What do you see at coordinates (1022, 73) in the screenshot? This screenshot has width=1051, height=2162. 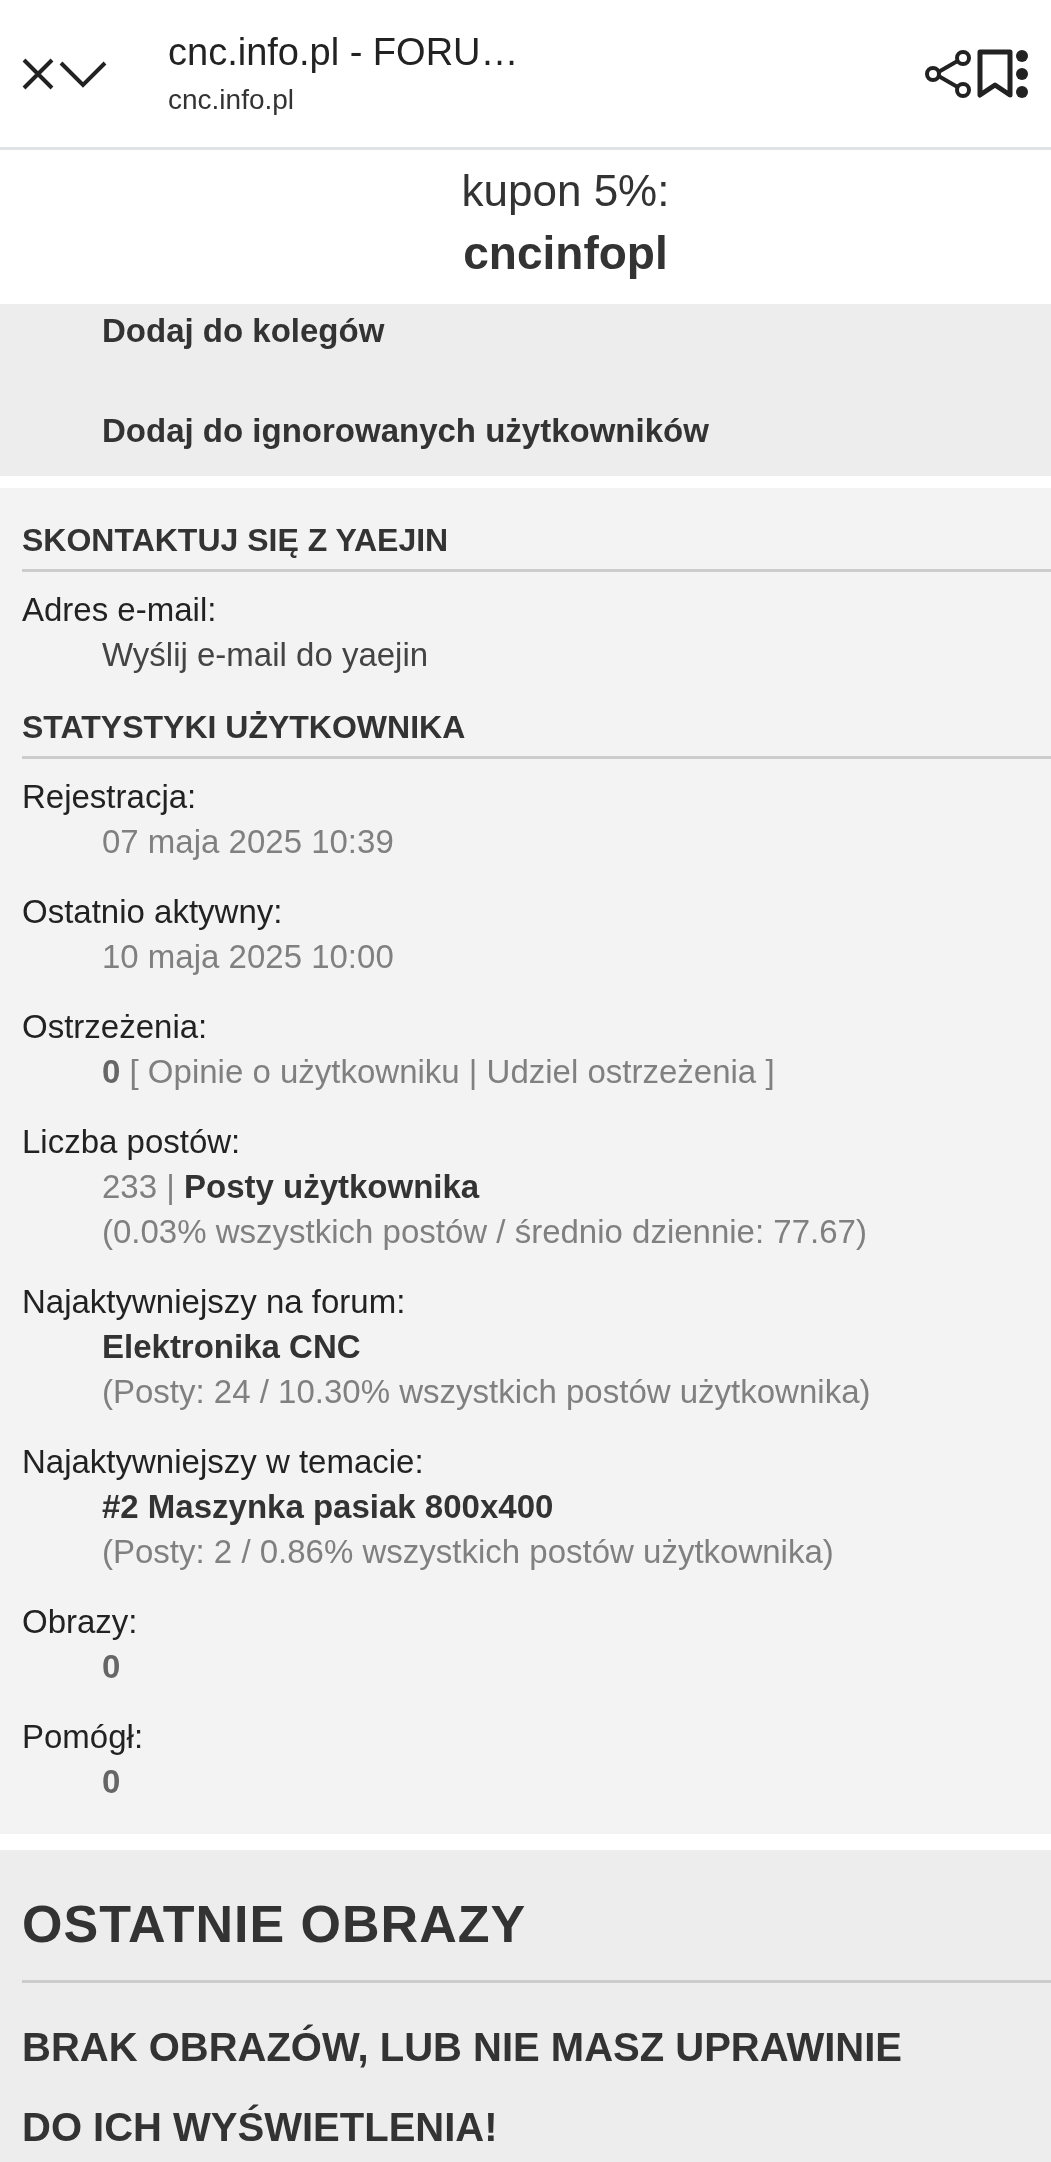 I see `more-icon` at bounding box center [1022, 73].